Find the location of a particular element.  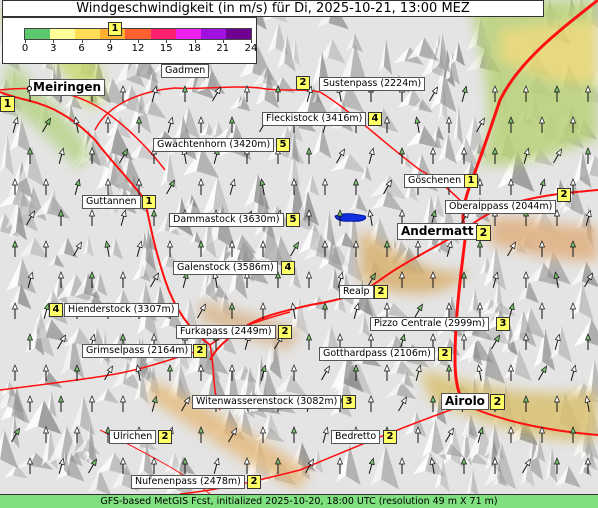

place-label: Ulrichen is located at coordinates (133, 437).